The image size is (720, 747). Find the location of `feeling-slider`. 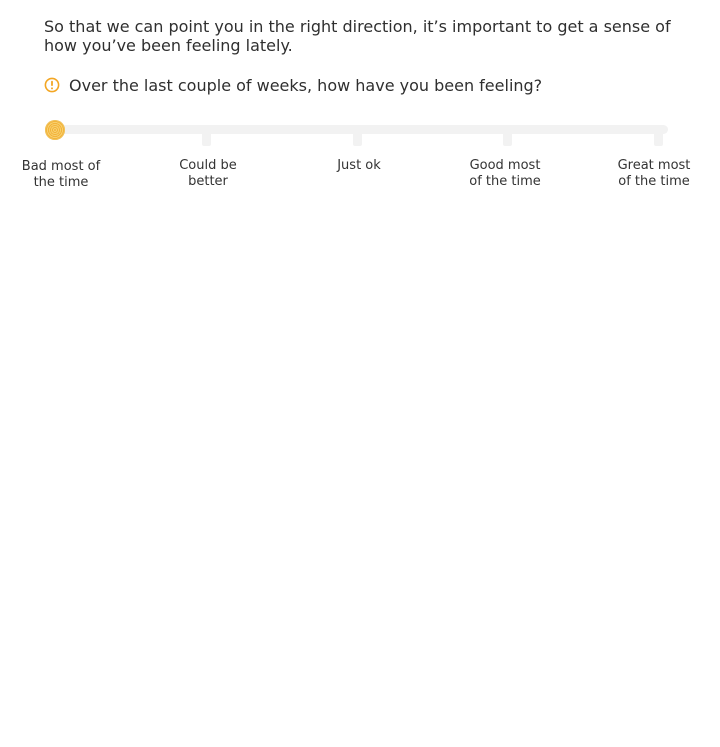

feeling-slider is located at coordinates (359, 134).